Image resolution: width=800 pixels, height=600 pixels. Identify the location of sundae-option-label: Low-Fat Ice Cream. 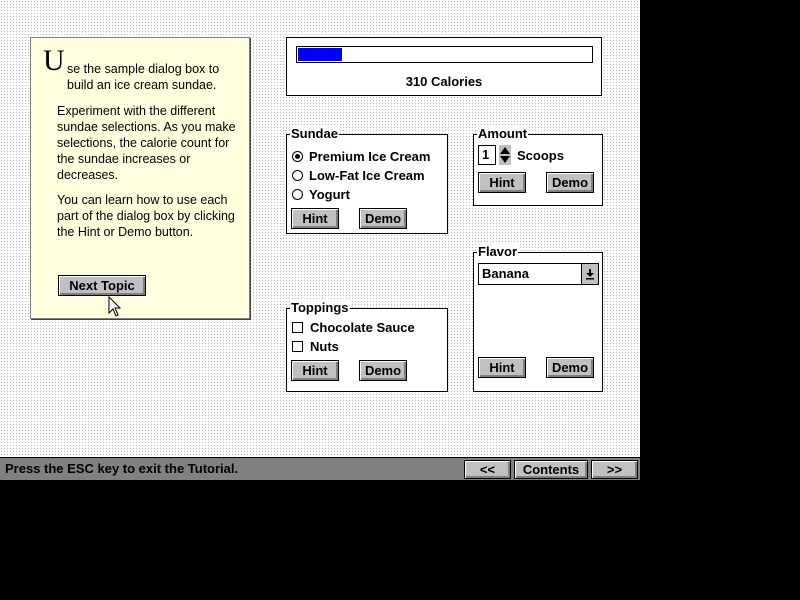
(367, 175).